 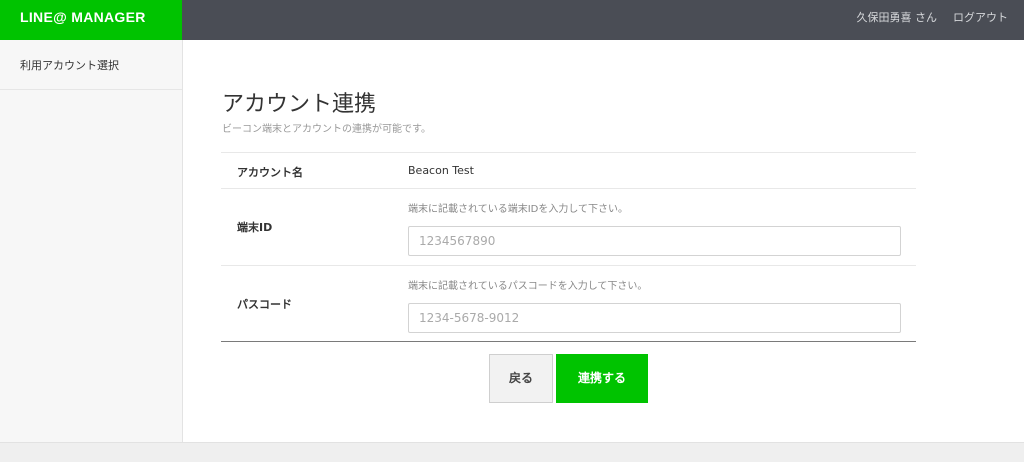 I want to click on form-row-account-name: アカウント名 Beacon Test, so click(x=568, y=170).